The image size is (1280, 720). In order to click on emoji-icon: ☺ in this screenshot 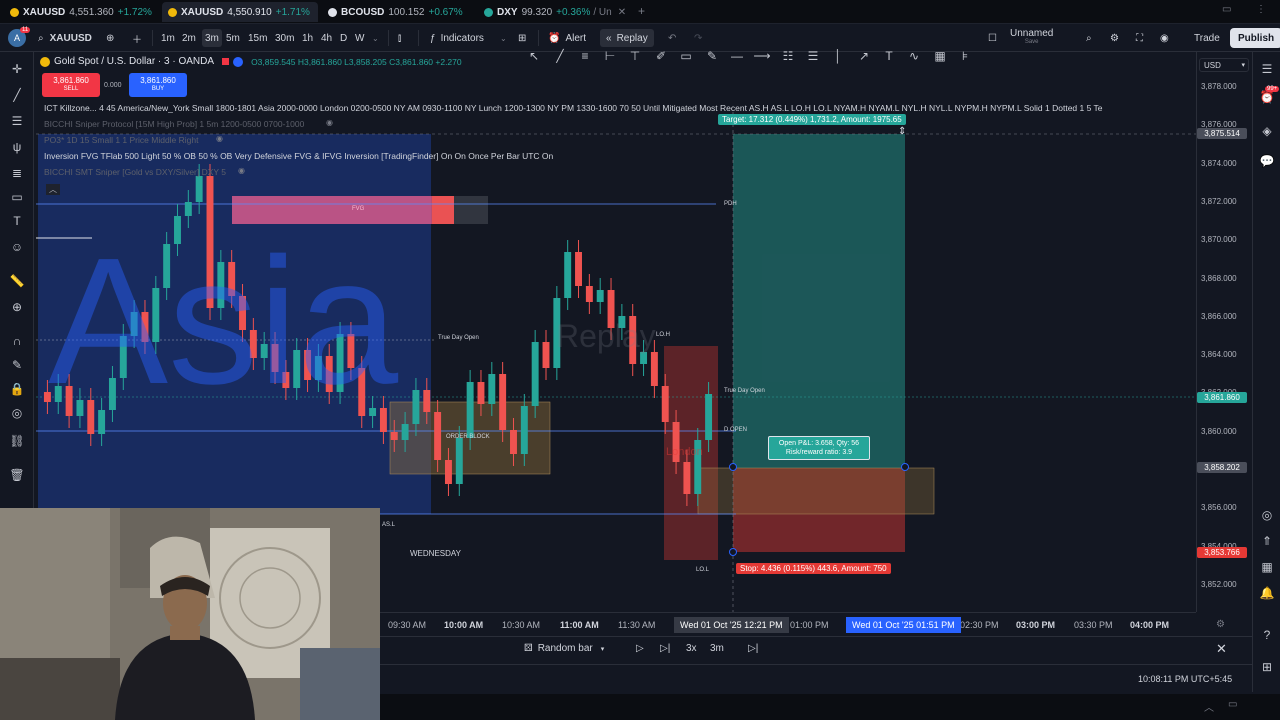, I will do `click(17, 247)`.